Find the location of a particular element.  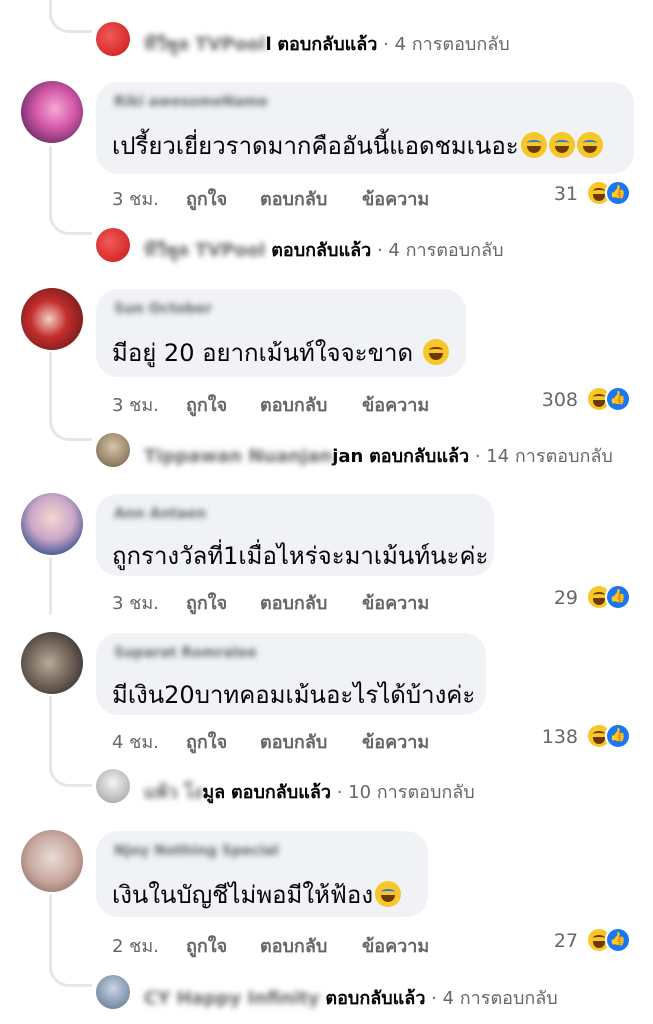

reaction-count: 31 is located at coordinates (549, 194).